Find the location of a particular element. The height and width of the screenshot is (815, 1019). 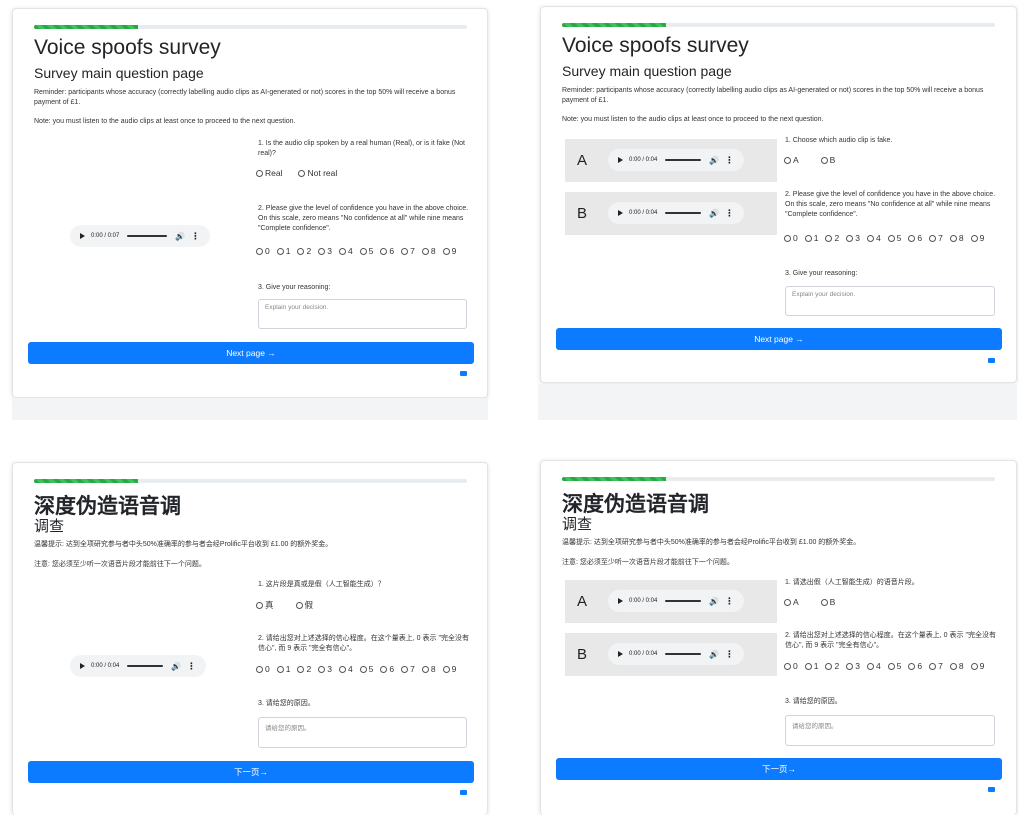

option-real: 真 is located at coordinates (265, 605).